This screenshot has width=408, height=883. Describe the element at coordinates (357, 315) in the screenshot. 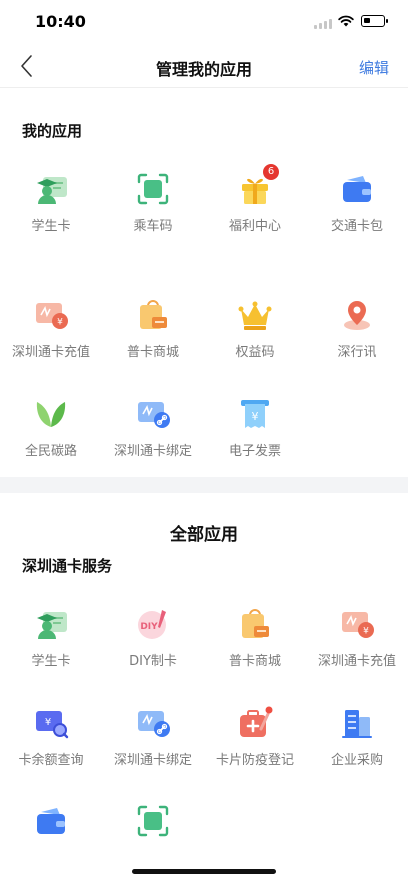

I see `location-pin-icon` at that location.